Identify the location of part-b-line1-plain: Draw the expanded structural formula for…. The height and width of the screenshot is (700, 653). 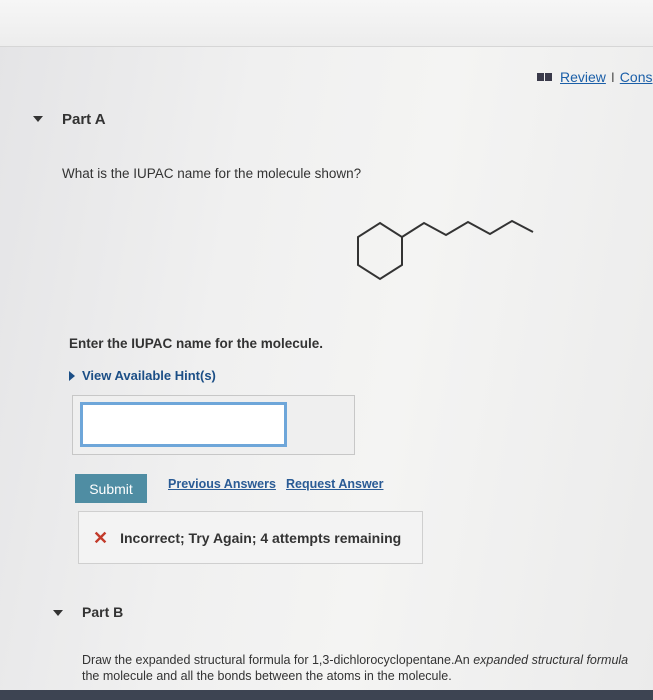
(278, 660).